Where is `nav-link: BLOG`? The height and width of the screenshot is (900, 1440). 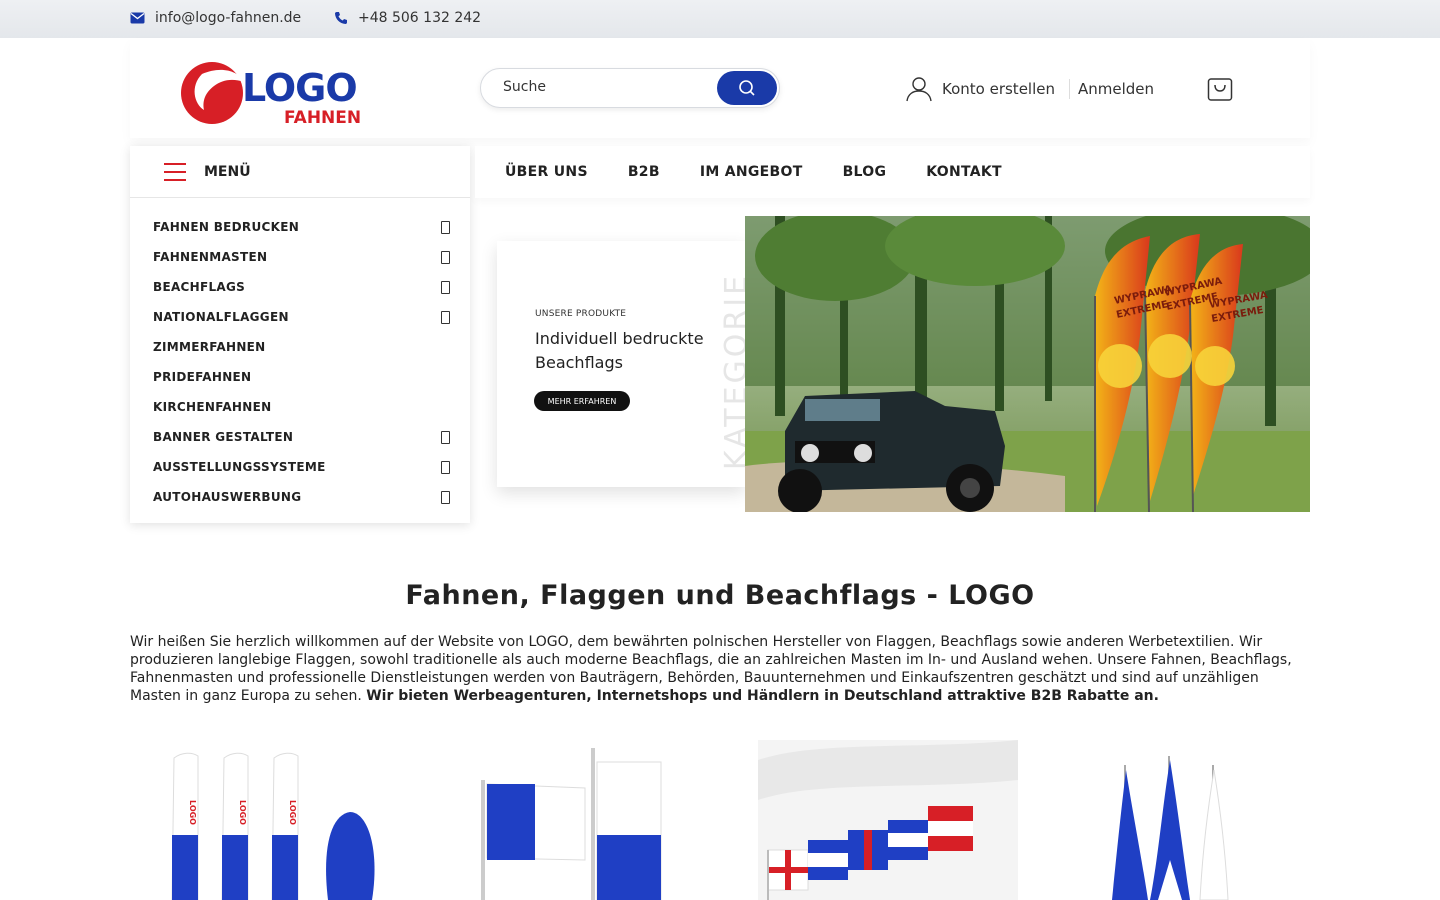
nav-link: BLOG is located at coordinates (865, 172).